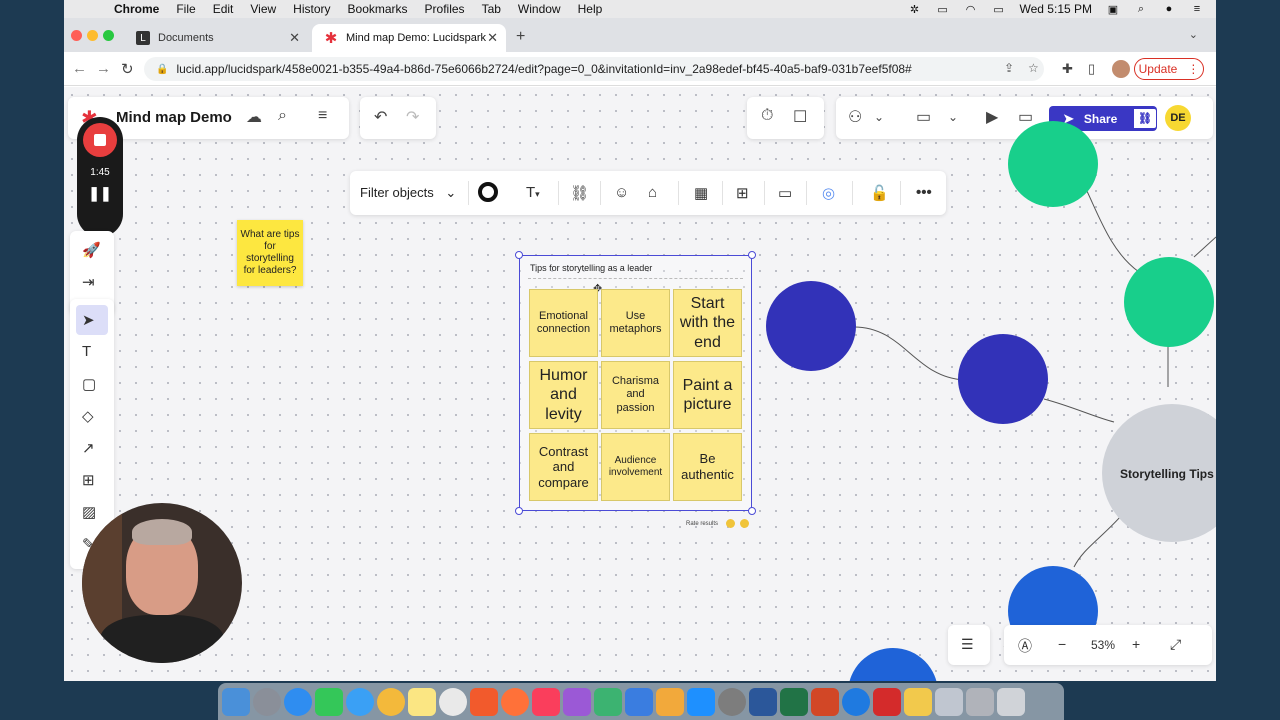 This screenshot has height=720, width=1280. I want to click on menu-profiles: Profiles, so click(445, 9).